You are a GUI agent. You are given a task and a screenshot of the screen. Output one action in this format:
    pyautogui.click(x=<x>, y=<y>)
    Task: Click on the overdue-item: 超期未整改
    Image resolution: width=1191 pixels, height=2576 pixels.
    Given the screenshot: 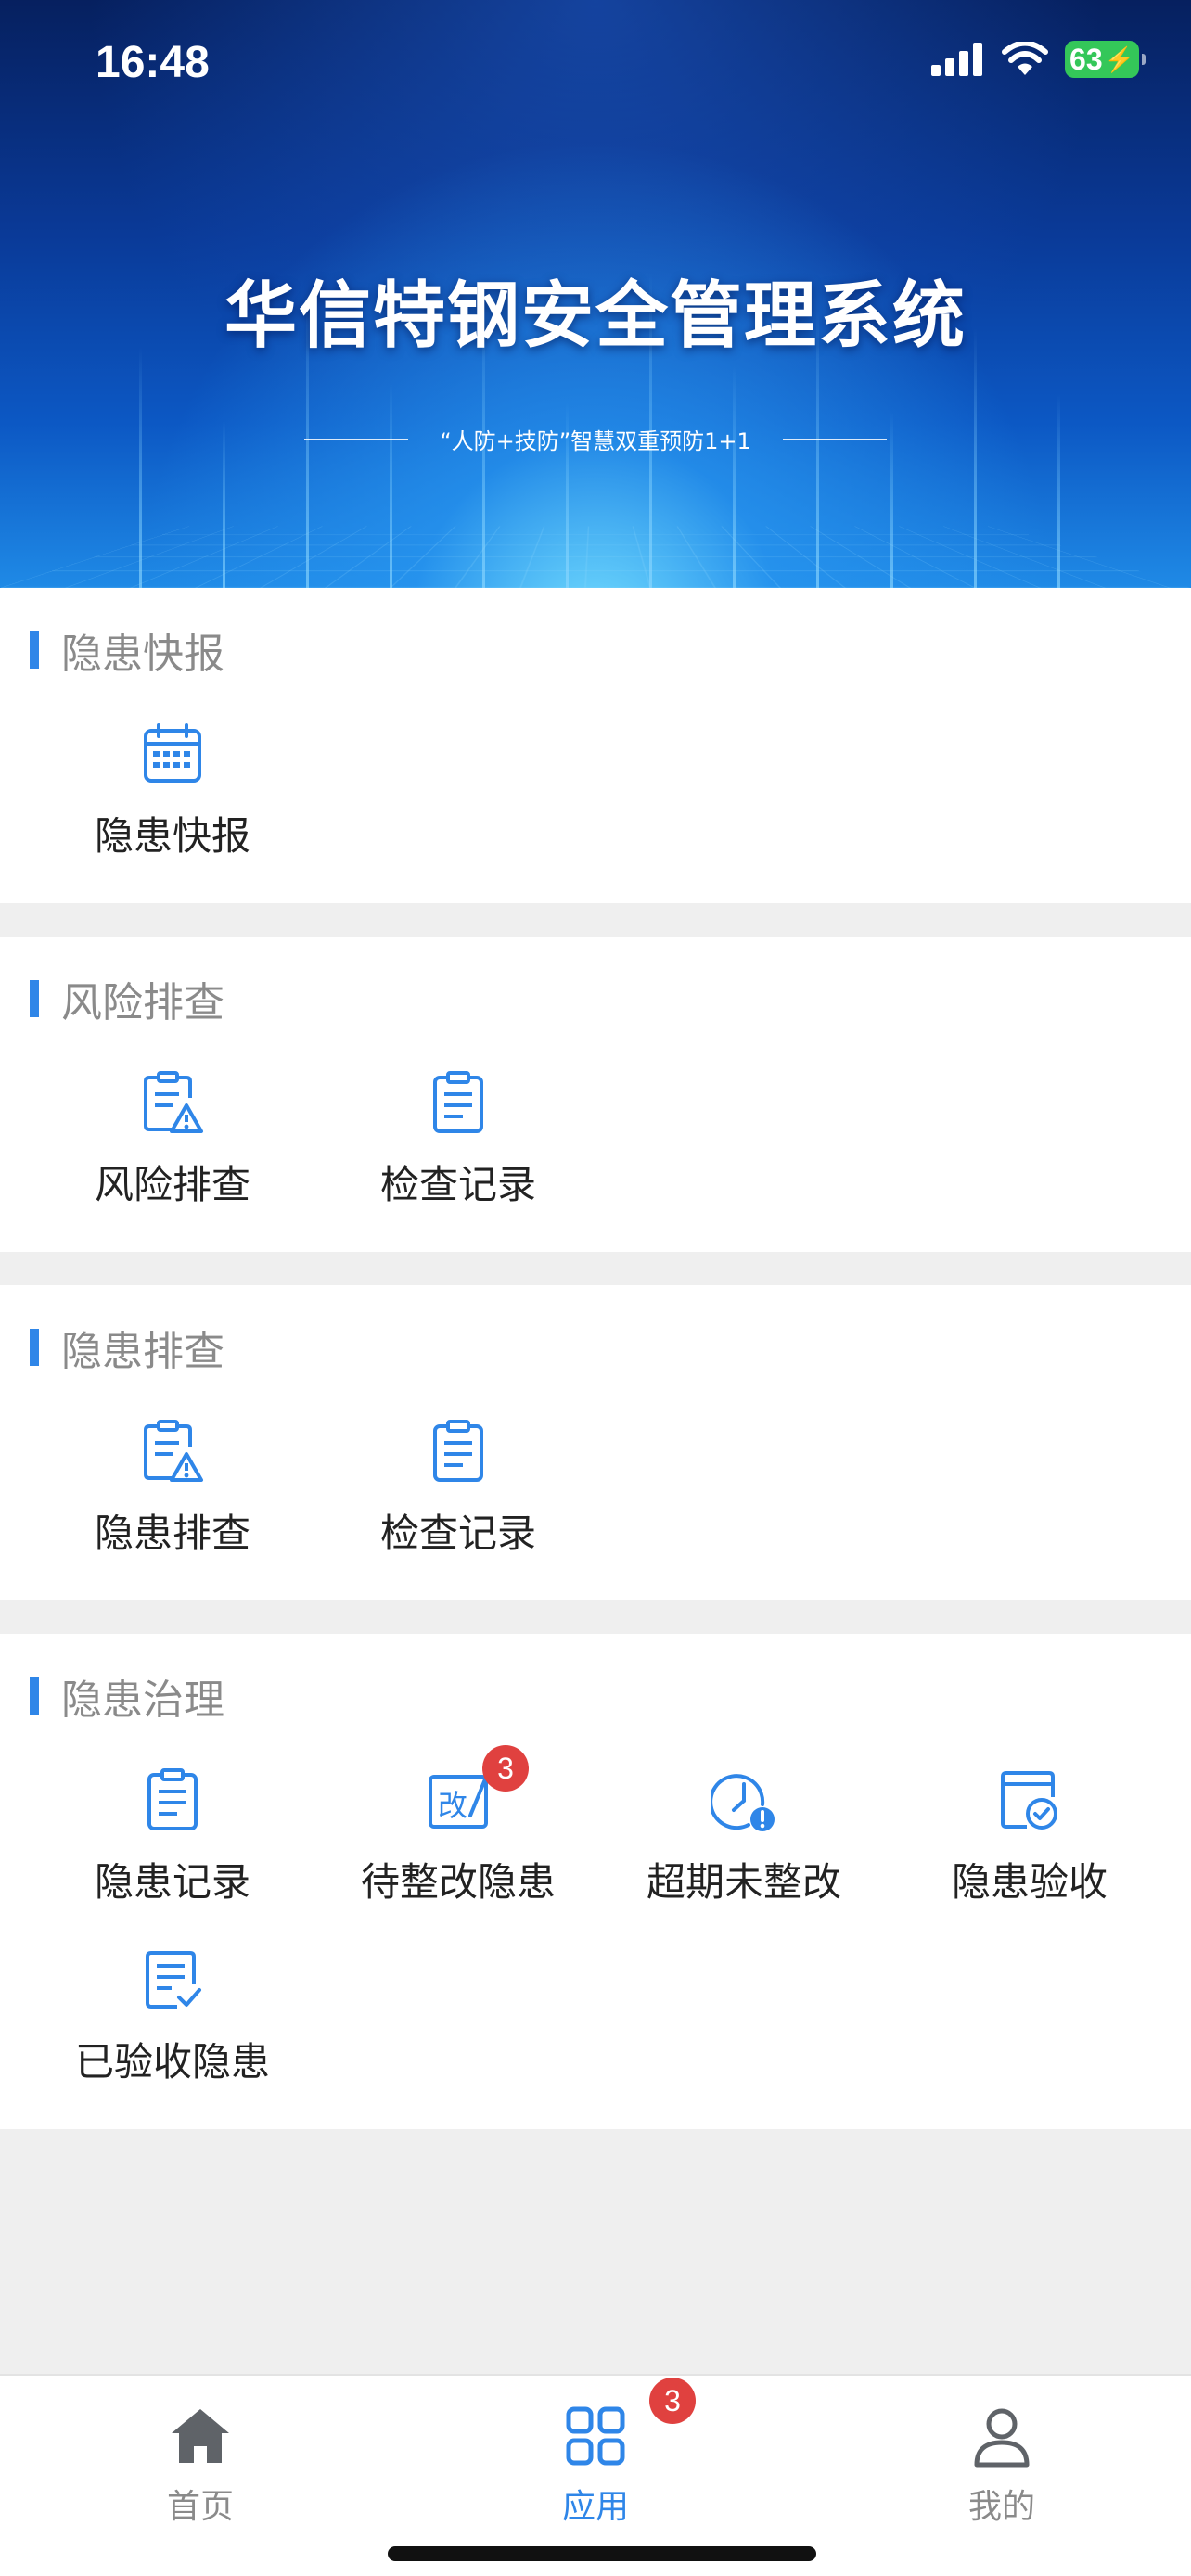 What is the action you would take?
    pyautogui.click(x=744, y=1850)
    